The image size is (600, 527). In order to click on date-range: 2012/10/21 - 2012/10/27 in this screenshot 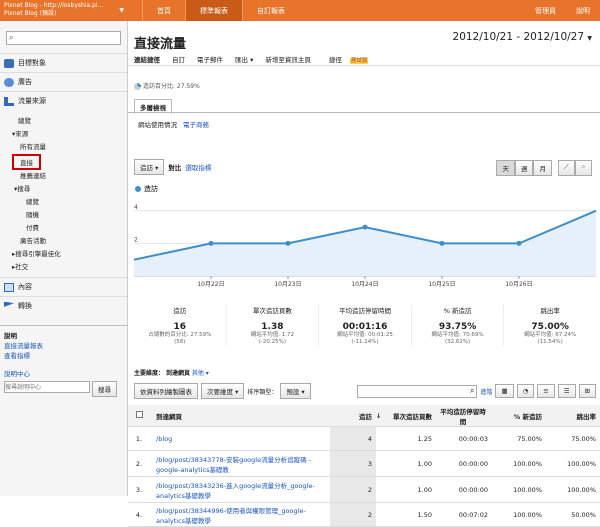, I will do `click(518, 37)`.